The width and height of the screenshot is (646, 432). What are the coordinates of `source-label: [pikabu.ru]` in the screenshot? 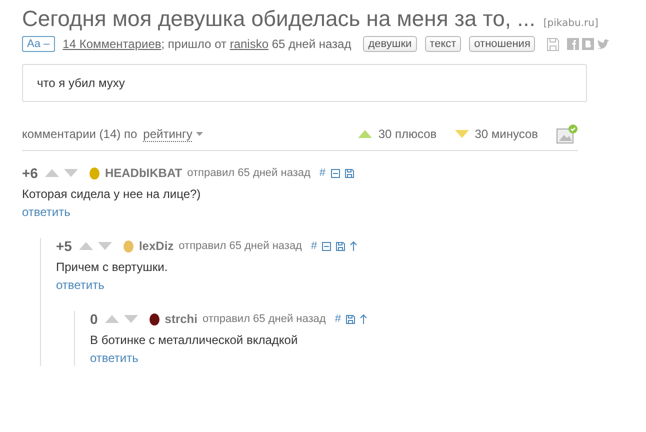 It's located at (570, 23).